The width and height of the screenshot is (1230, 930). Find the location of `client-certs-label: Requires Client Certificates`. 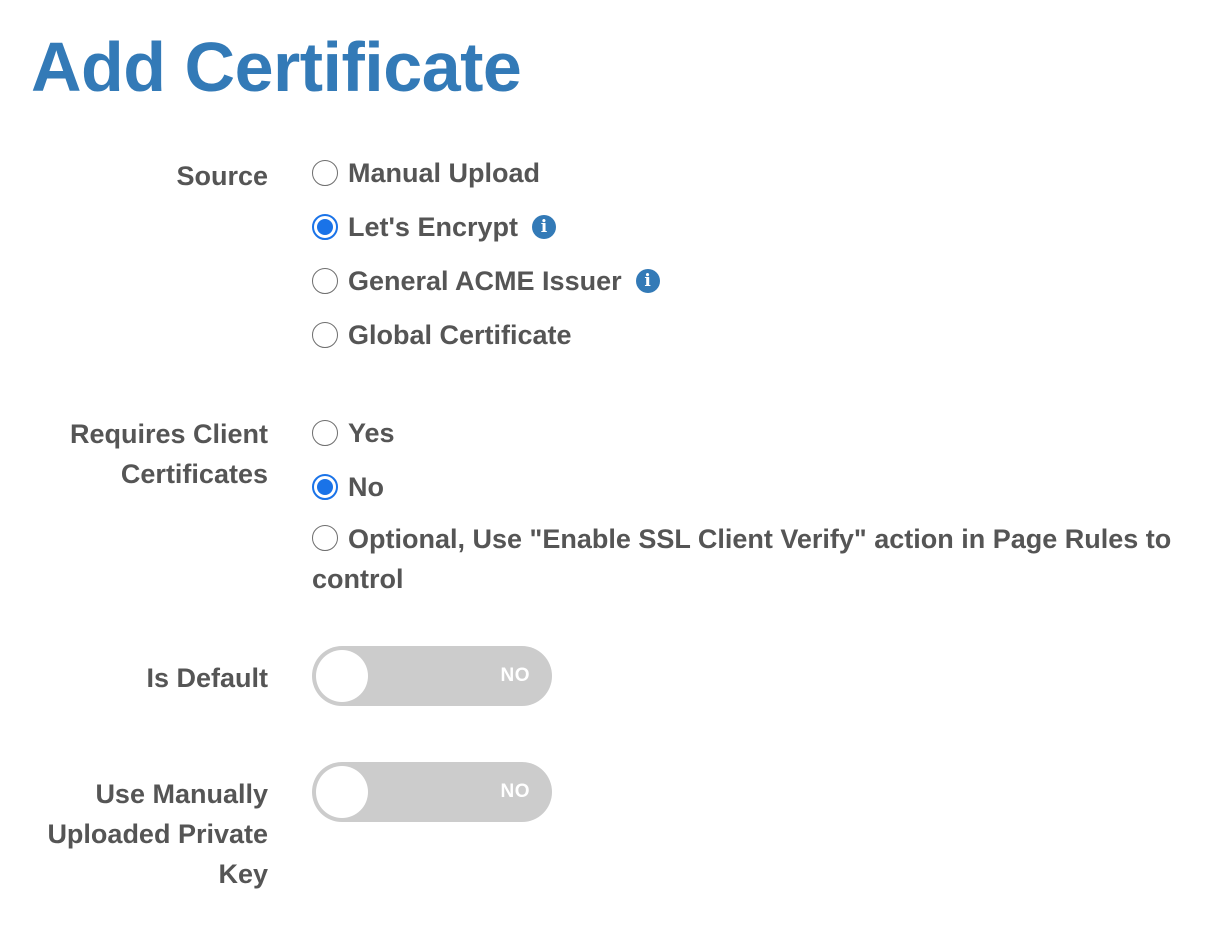

client-certs-label: Requires Client Certificates is located at coordinates (168, 454).